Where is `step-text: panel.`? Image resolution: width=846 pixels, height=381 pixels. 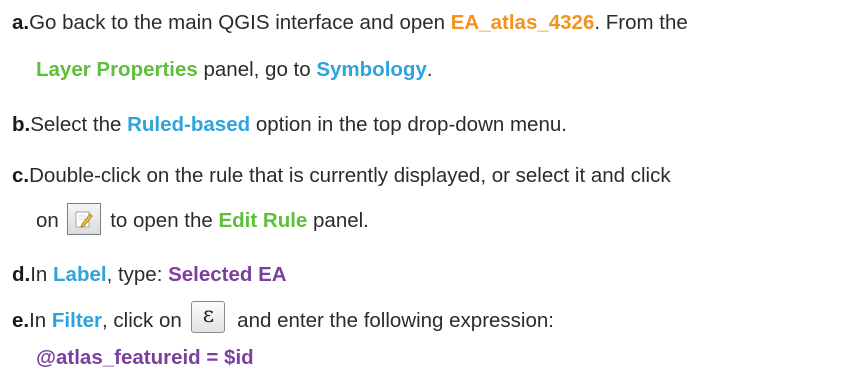 step-text: panel. is located at coordinates (338, 220).